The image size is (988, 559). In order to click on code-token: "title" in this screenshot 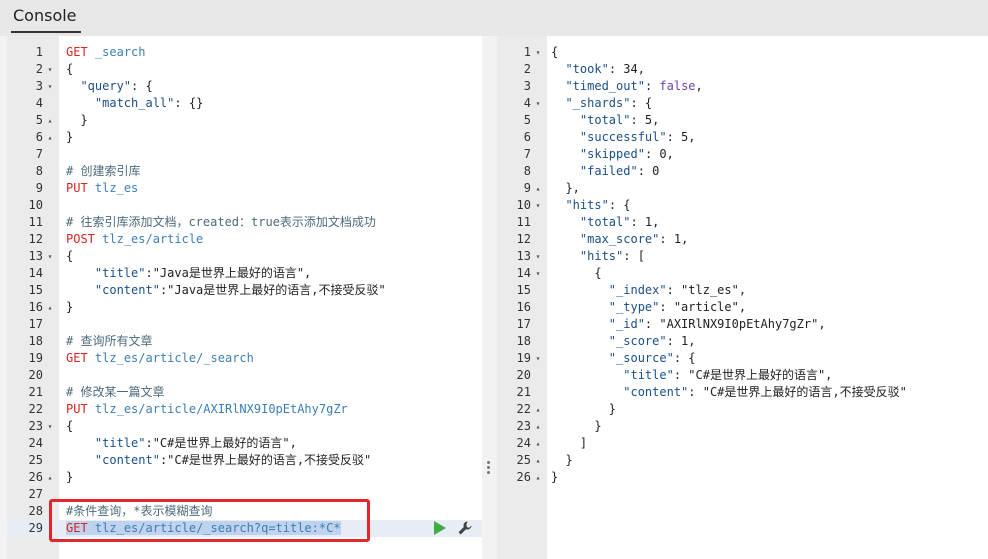, I will do `click(648, 375)`.